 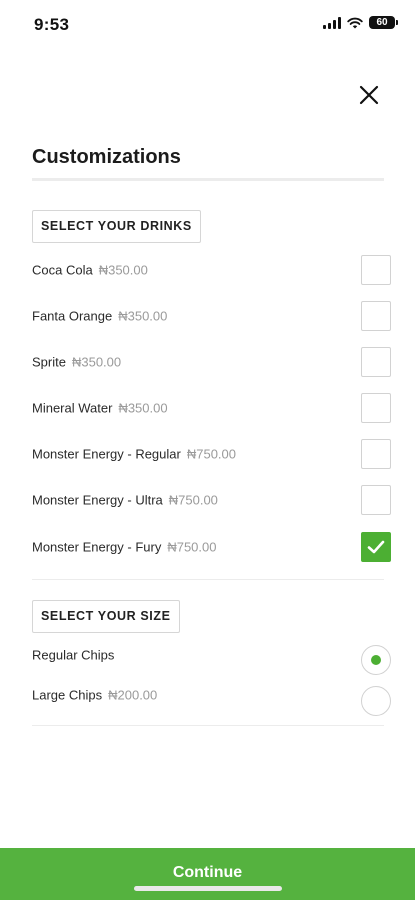 I want to click on title-divider, so click(x=208, y=179).